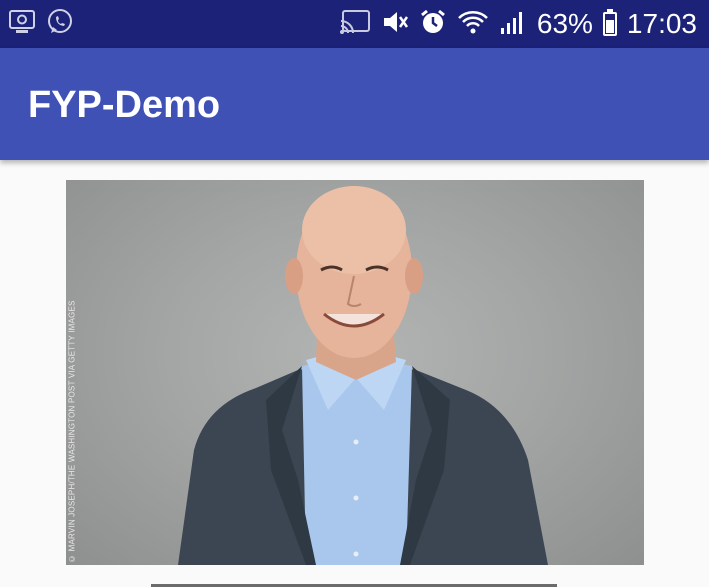  What do you see at coordinates (564, 23) in the screenshot?
I see `battery-percentage: 63%` at bounding box center [564, 23].